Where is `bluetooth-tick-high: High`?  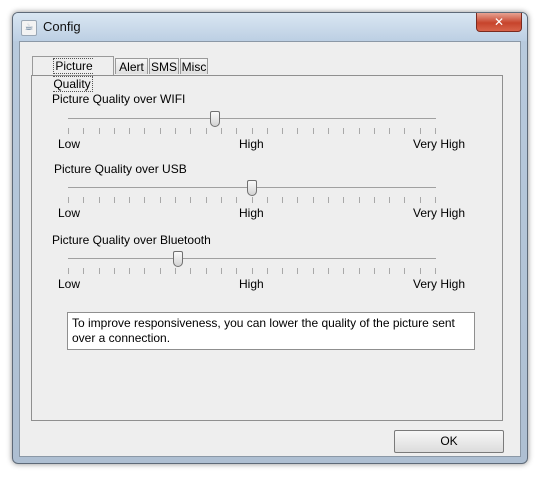 bluetooth-tick-high: High is located at coordinates (251, 284).